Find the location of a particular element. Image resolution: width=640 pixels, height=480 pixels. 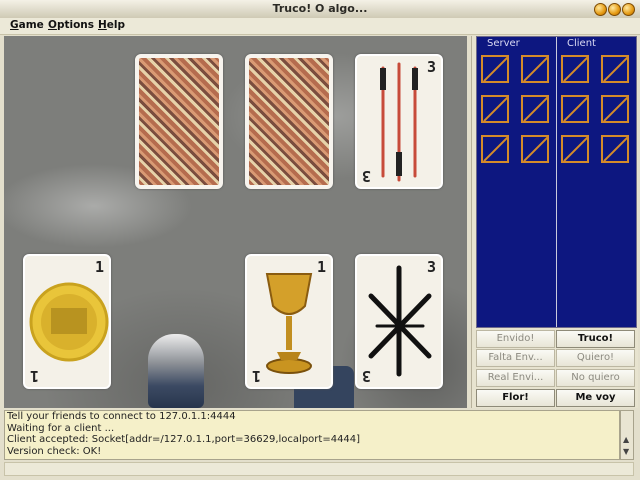

scroll-down-icon: ▼ is located at coordinates (626, 451).